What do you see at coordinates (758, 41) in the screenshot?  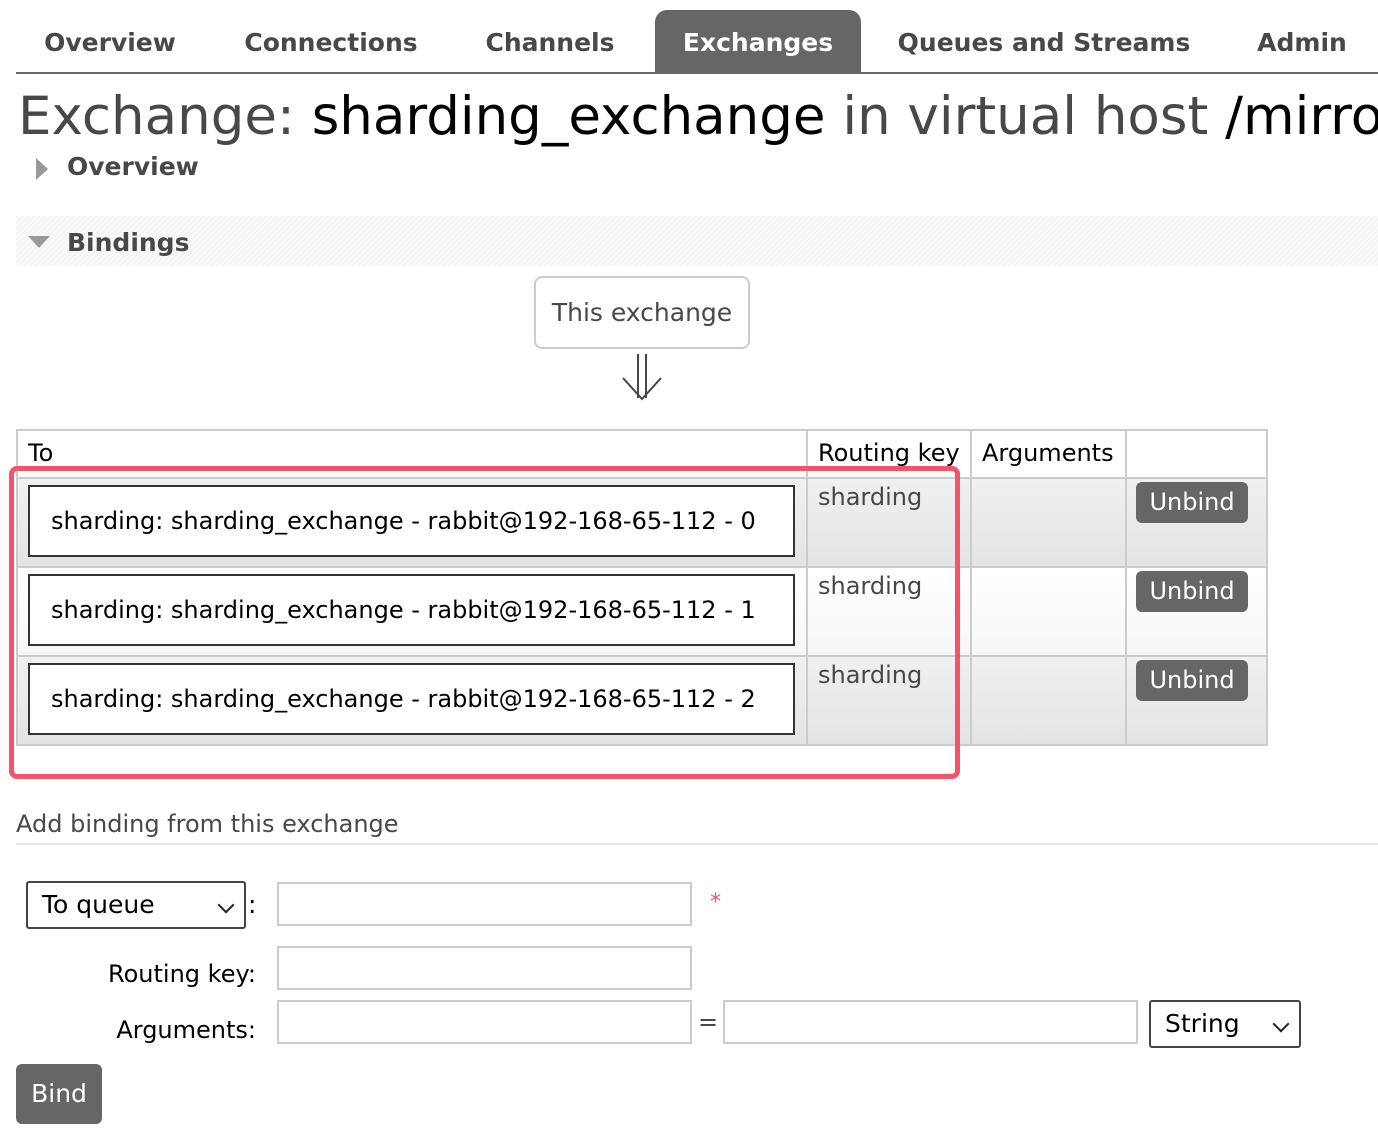 I see `tab-exchanges: Exchanges` at bounding box center [758, 41].